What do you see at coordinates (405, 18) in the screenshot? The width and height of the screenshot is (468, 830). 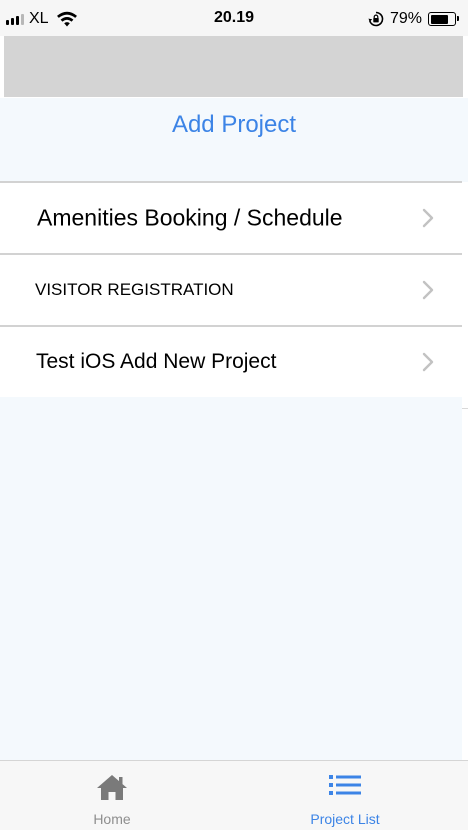 I see `battery-percentage: 79%` at bounding box center [405, 18].